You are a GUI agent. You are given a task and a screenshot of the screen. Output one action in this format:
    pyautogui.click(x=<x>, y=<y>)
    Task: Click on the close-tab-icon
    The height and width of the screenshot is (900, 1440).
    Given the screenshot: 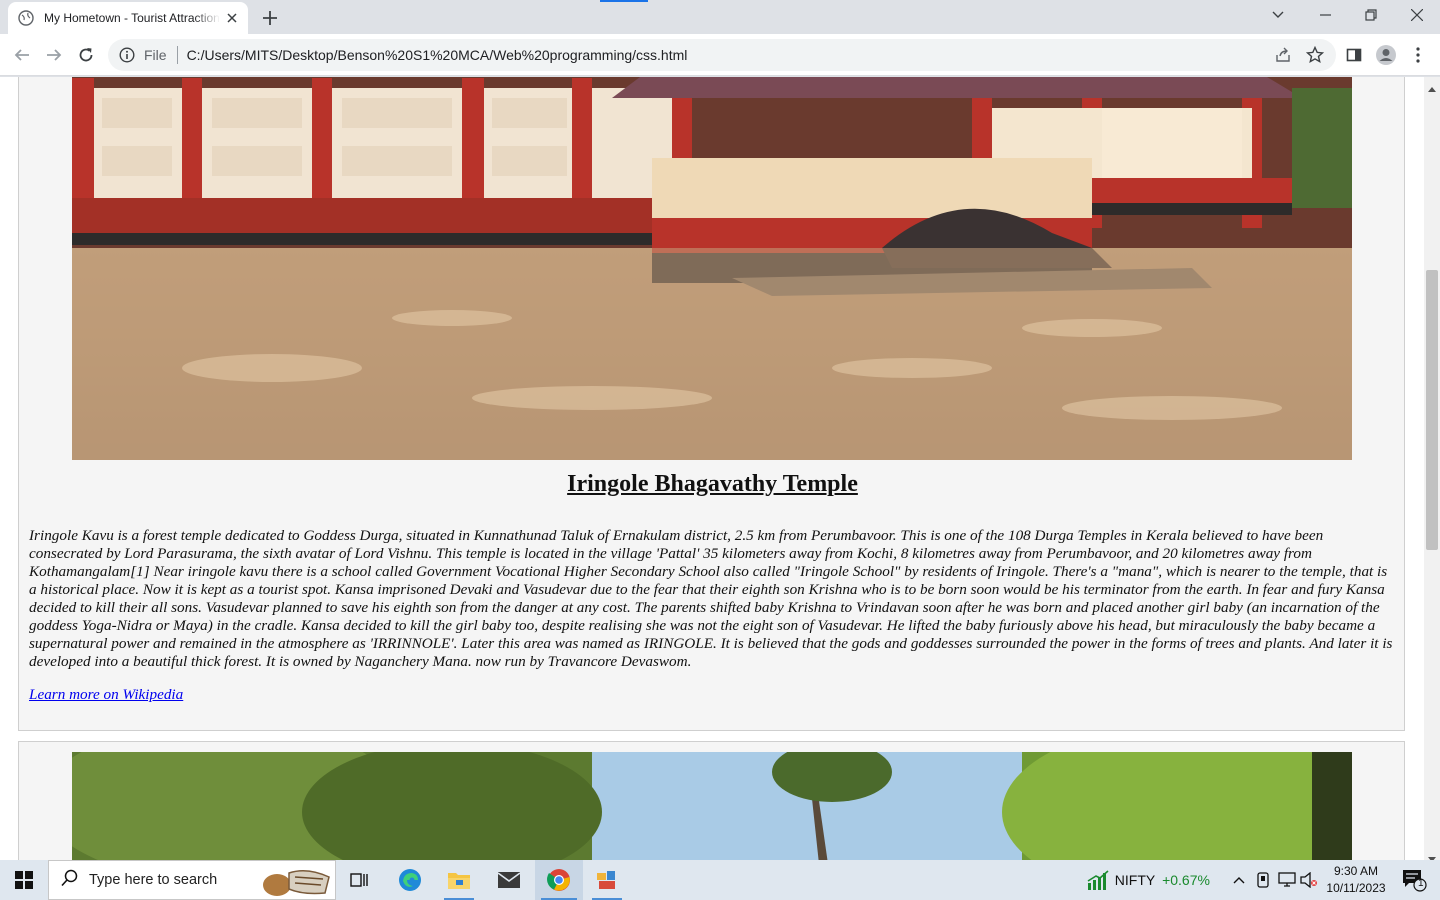 What is the action you would take?
    pyautogui.click(x=232, y=18)
    